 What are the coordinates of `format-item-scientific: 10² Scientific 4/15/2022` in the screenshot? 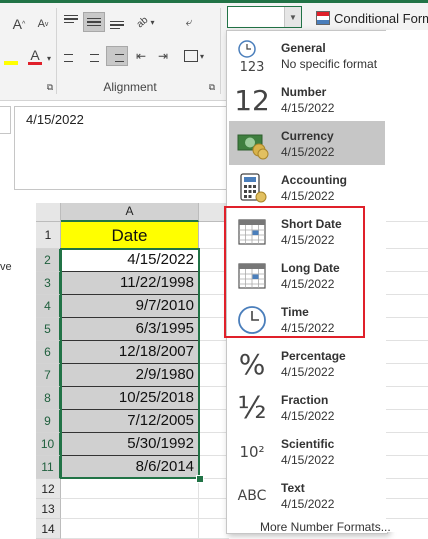 It's located at (307, 451).